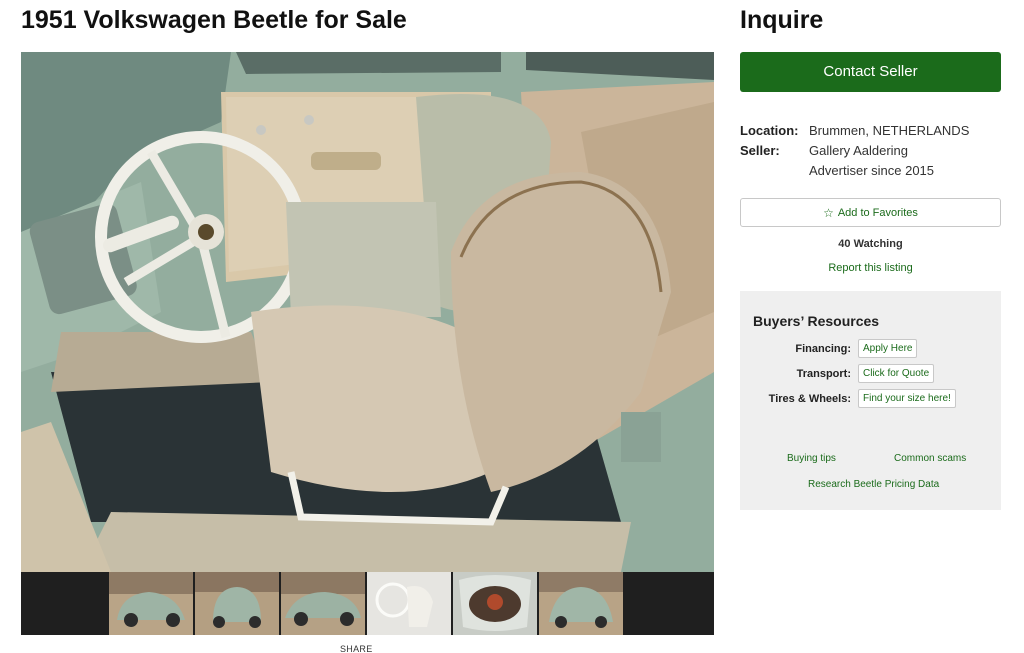 The height and width of the screenshot is (653, 1024). What do you see at coordinates (888, 348) in the screenshot?
I see `apply-here-button: Apply Here` at bounding box center [888, 348].